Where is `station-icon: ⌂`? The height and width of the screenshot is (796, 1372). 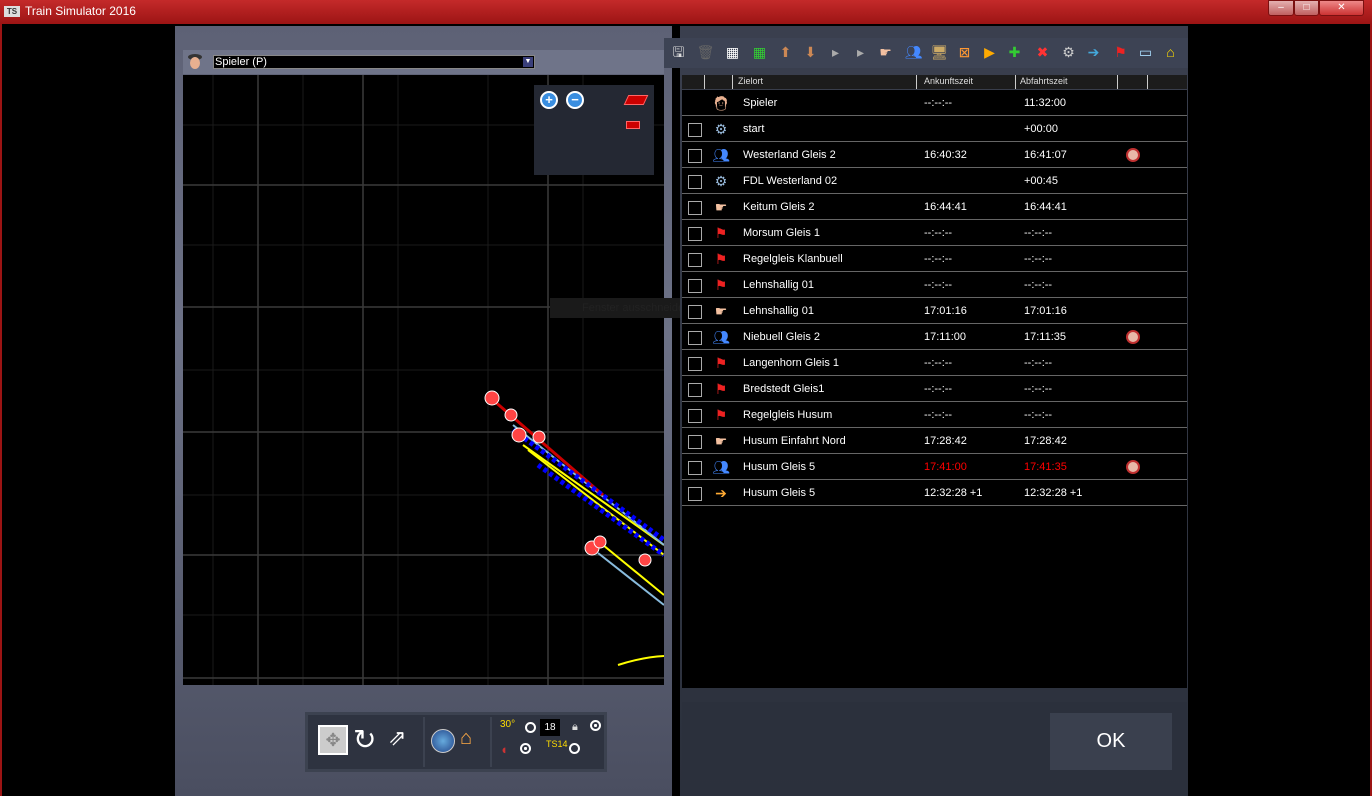
station-icon: ⌂ is located at coordinates (1170, 52).